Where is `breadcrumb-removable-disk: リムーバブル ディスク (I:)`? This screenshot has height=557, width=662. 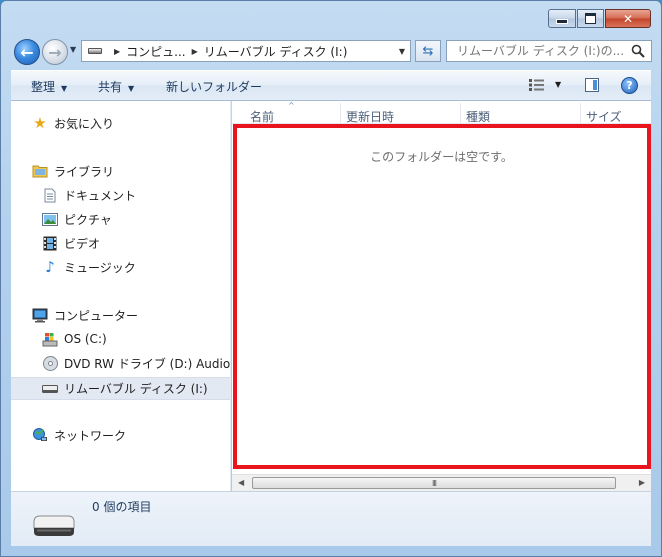 breadcrumb-removable-disk: リムーバブル ディスク (I:) is located at coordinates (276, 51).